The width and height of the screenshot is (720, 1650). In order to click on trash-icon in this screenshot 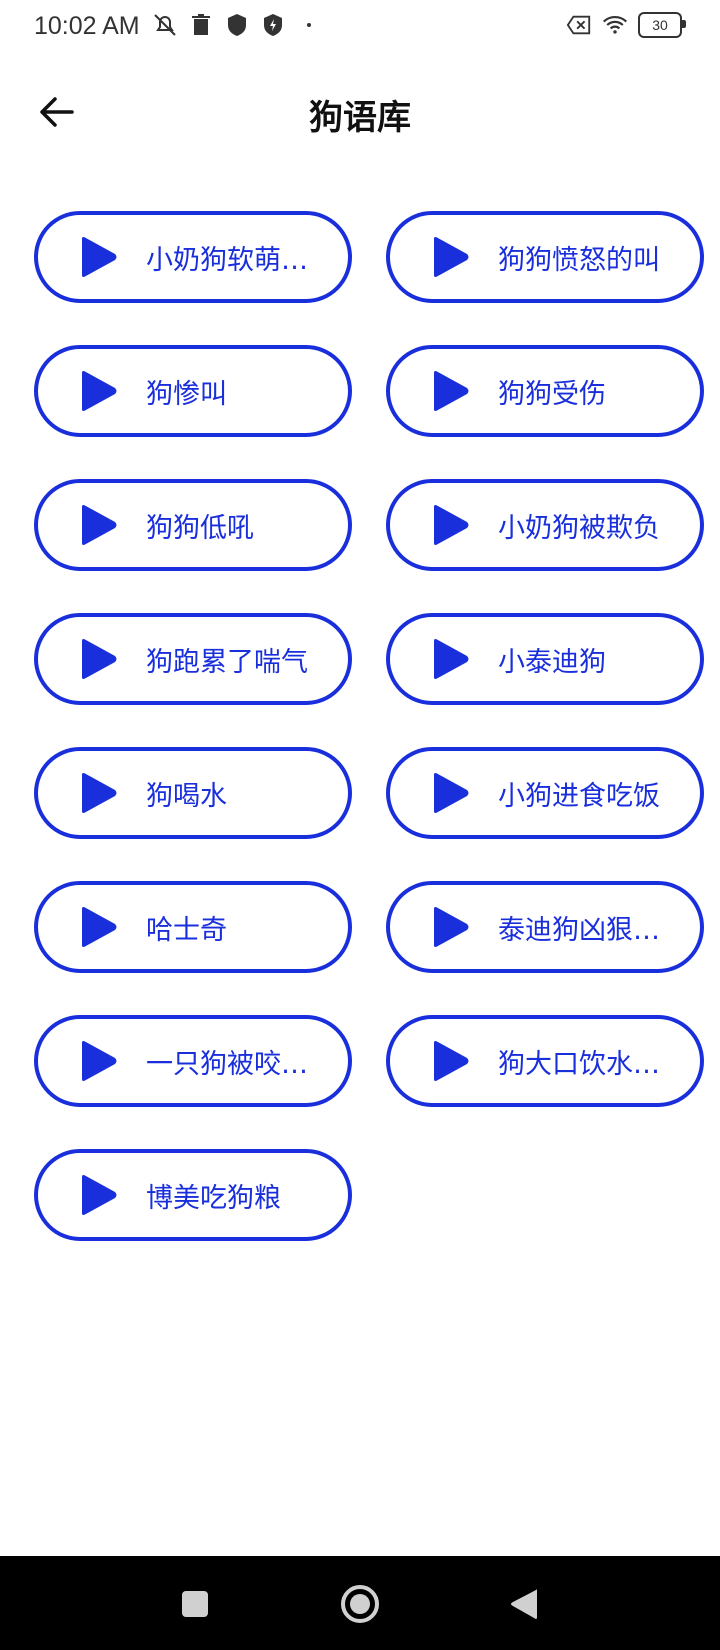, I will do `click(201, 25)`.